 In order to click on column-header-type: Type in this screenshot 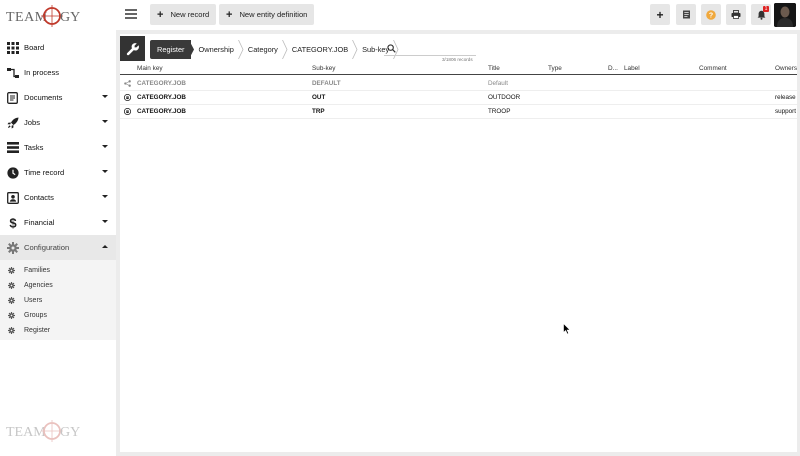, I will do `click(555, 68)`.